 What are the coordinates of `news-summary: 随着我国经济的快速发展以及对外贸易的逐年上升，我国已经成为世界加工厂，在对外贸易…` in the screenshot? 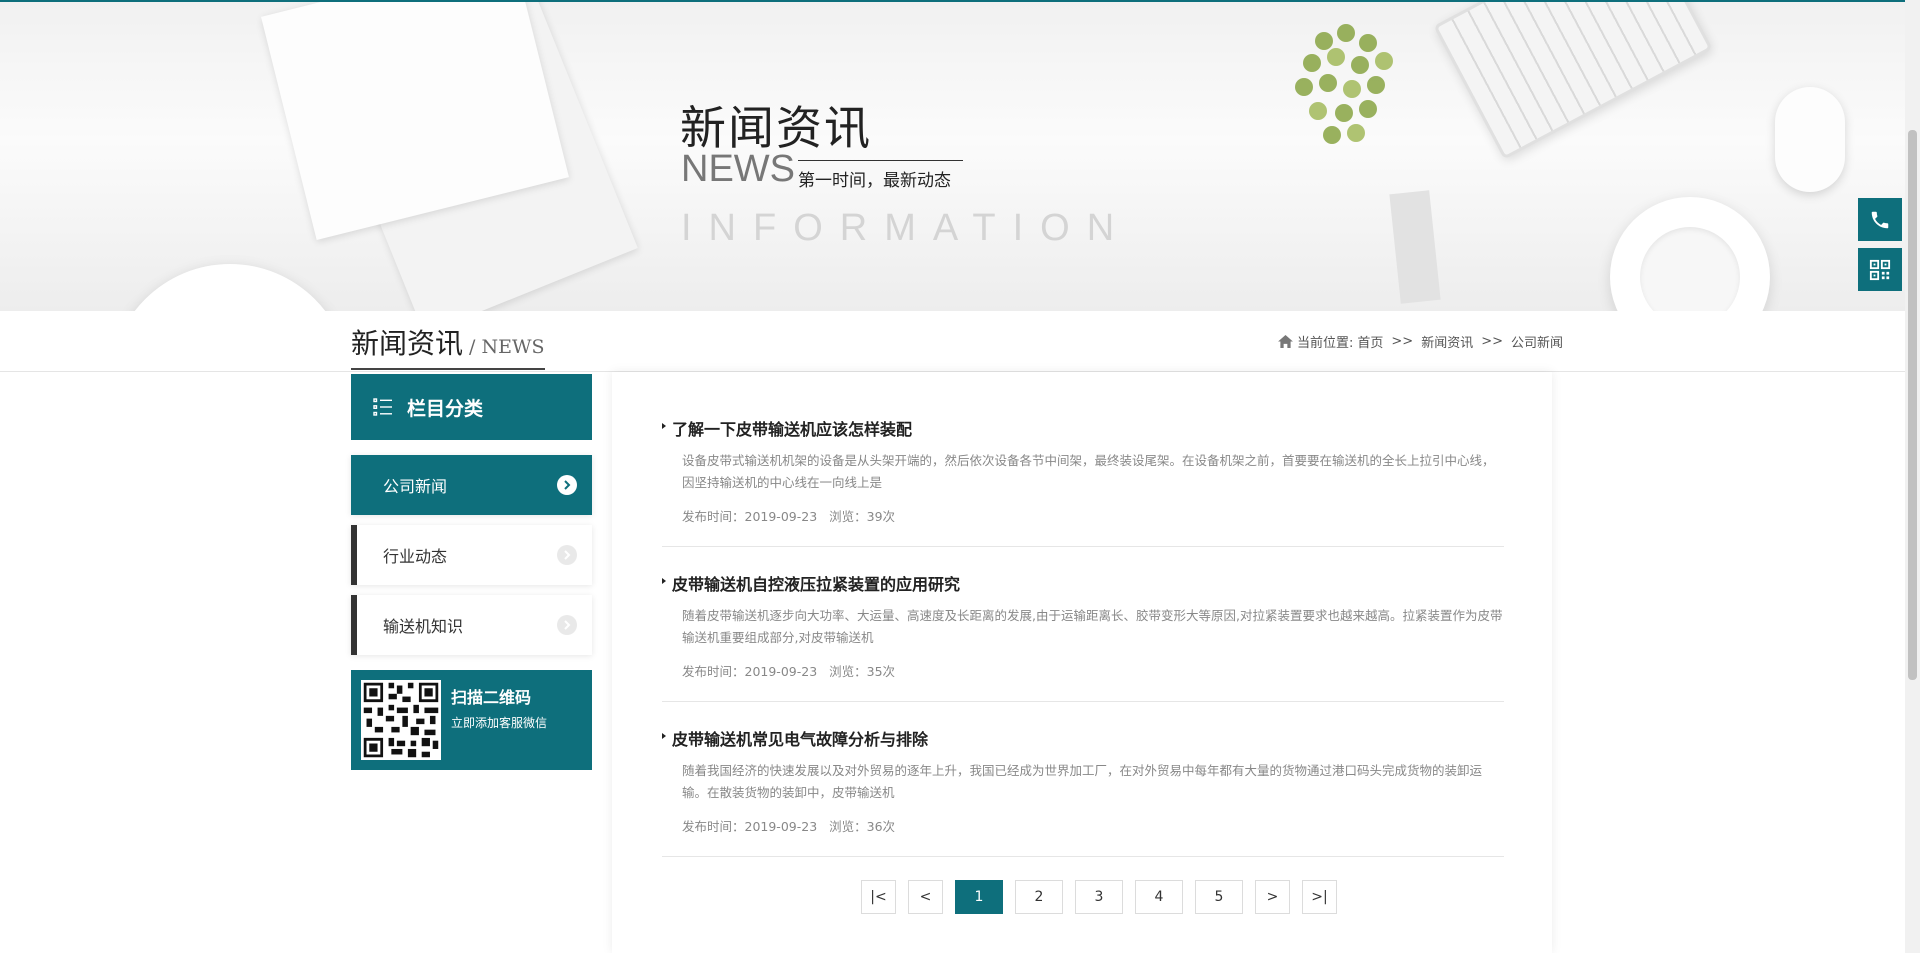 It's located at (1082, 781).